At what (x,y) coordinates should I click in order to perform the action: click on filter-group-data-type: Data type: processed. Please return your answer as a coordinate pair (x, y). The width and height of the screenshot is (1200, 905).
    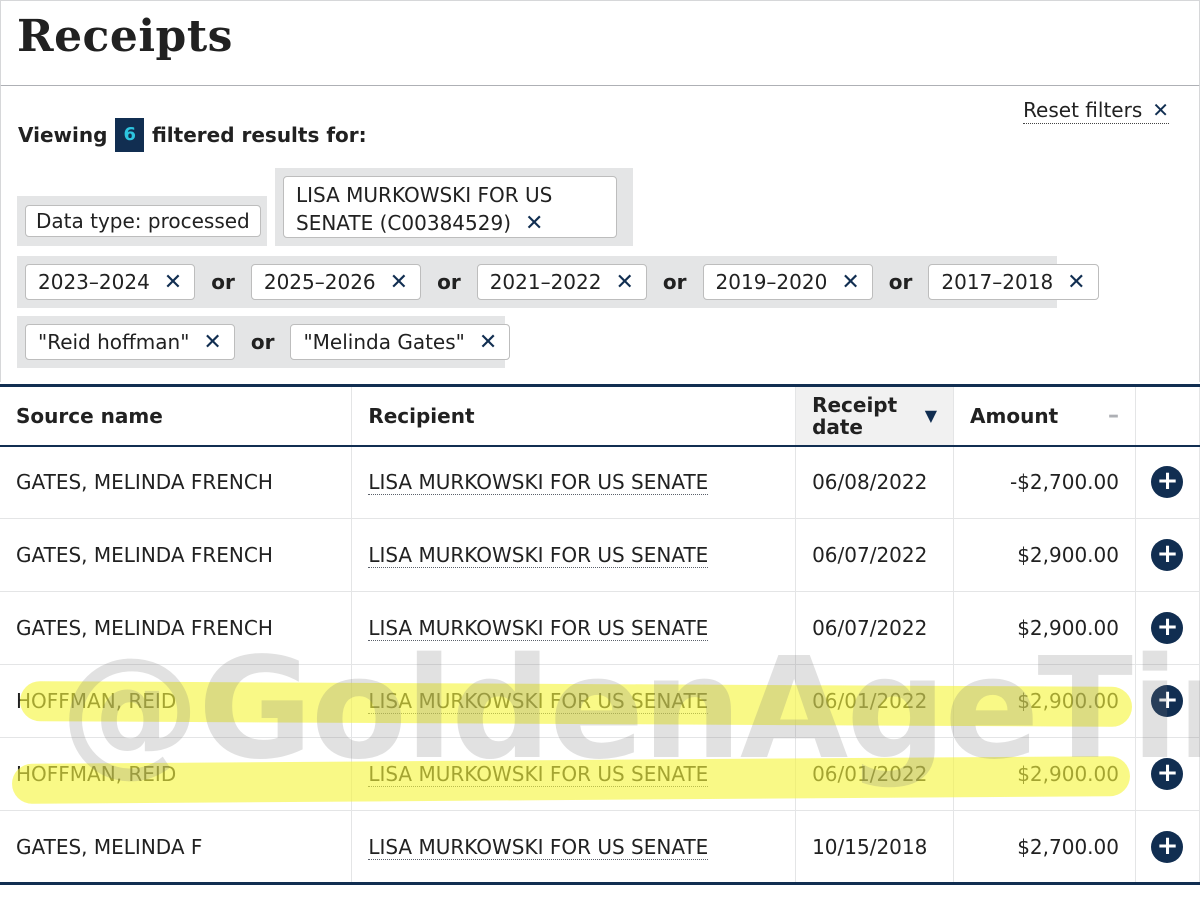
    Looking at the image, I should click on (142, 221).